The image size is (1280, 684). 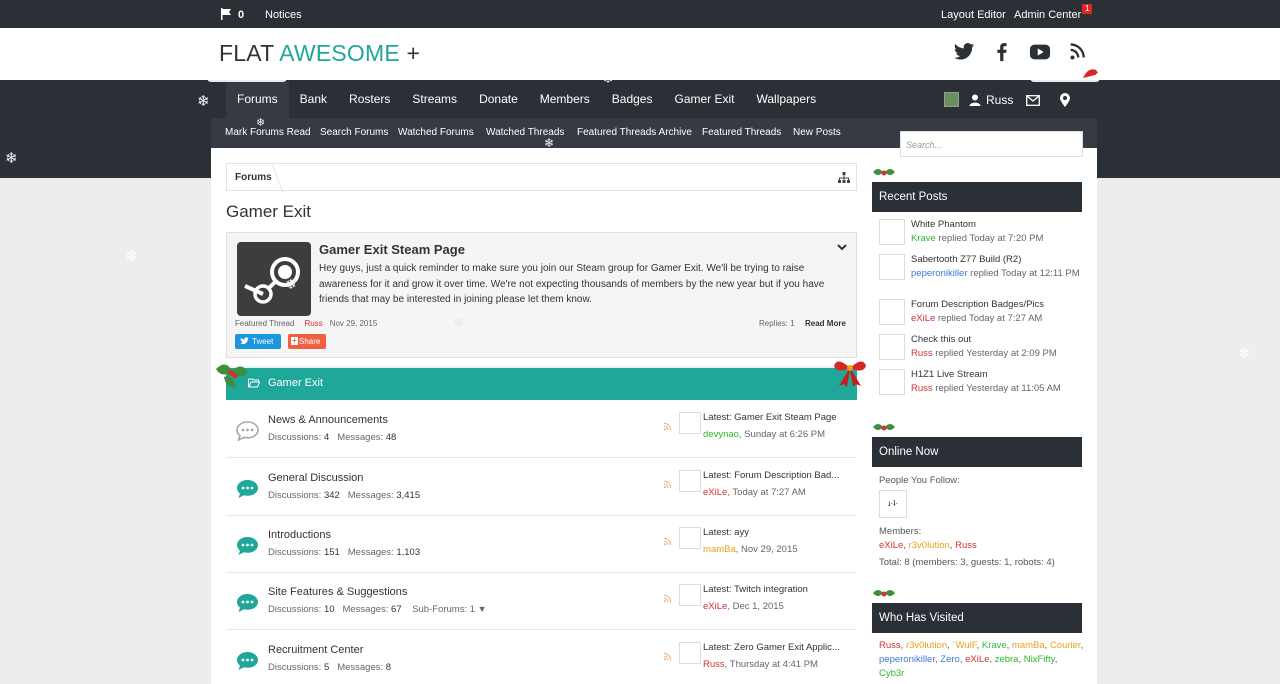 I want to click on tab-gamer-exit: Gamer Exit, so click(x=704, y=100).